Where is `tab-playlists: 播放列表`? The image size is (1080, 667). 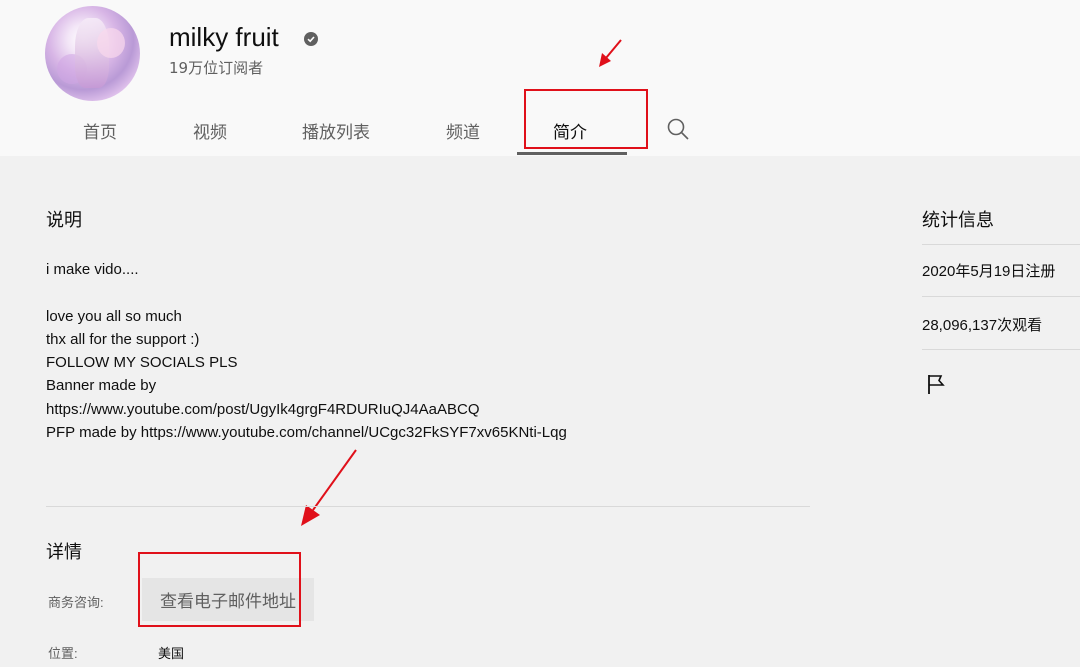
tab-playlists: 播放列表 is located at coordinates (336, 130).